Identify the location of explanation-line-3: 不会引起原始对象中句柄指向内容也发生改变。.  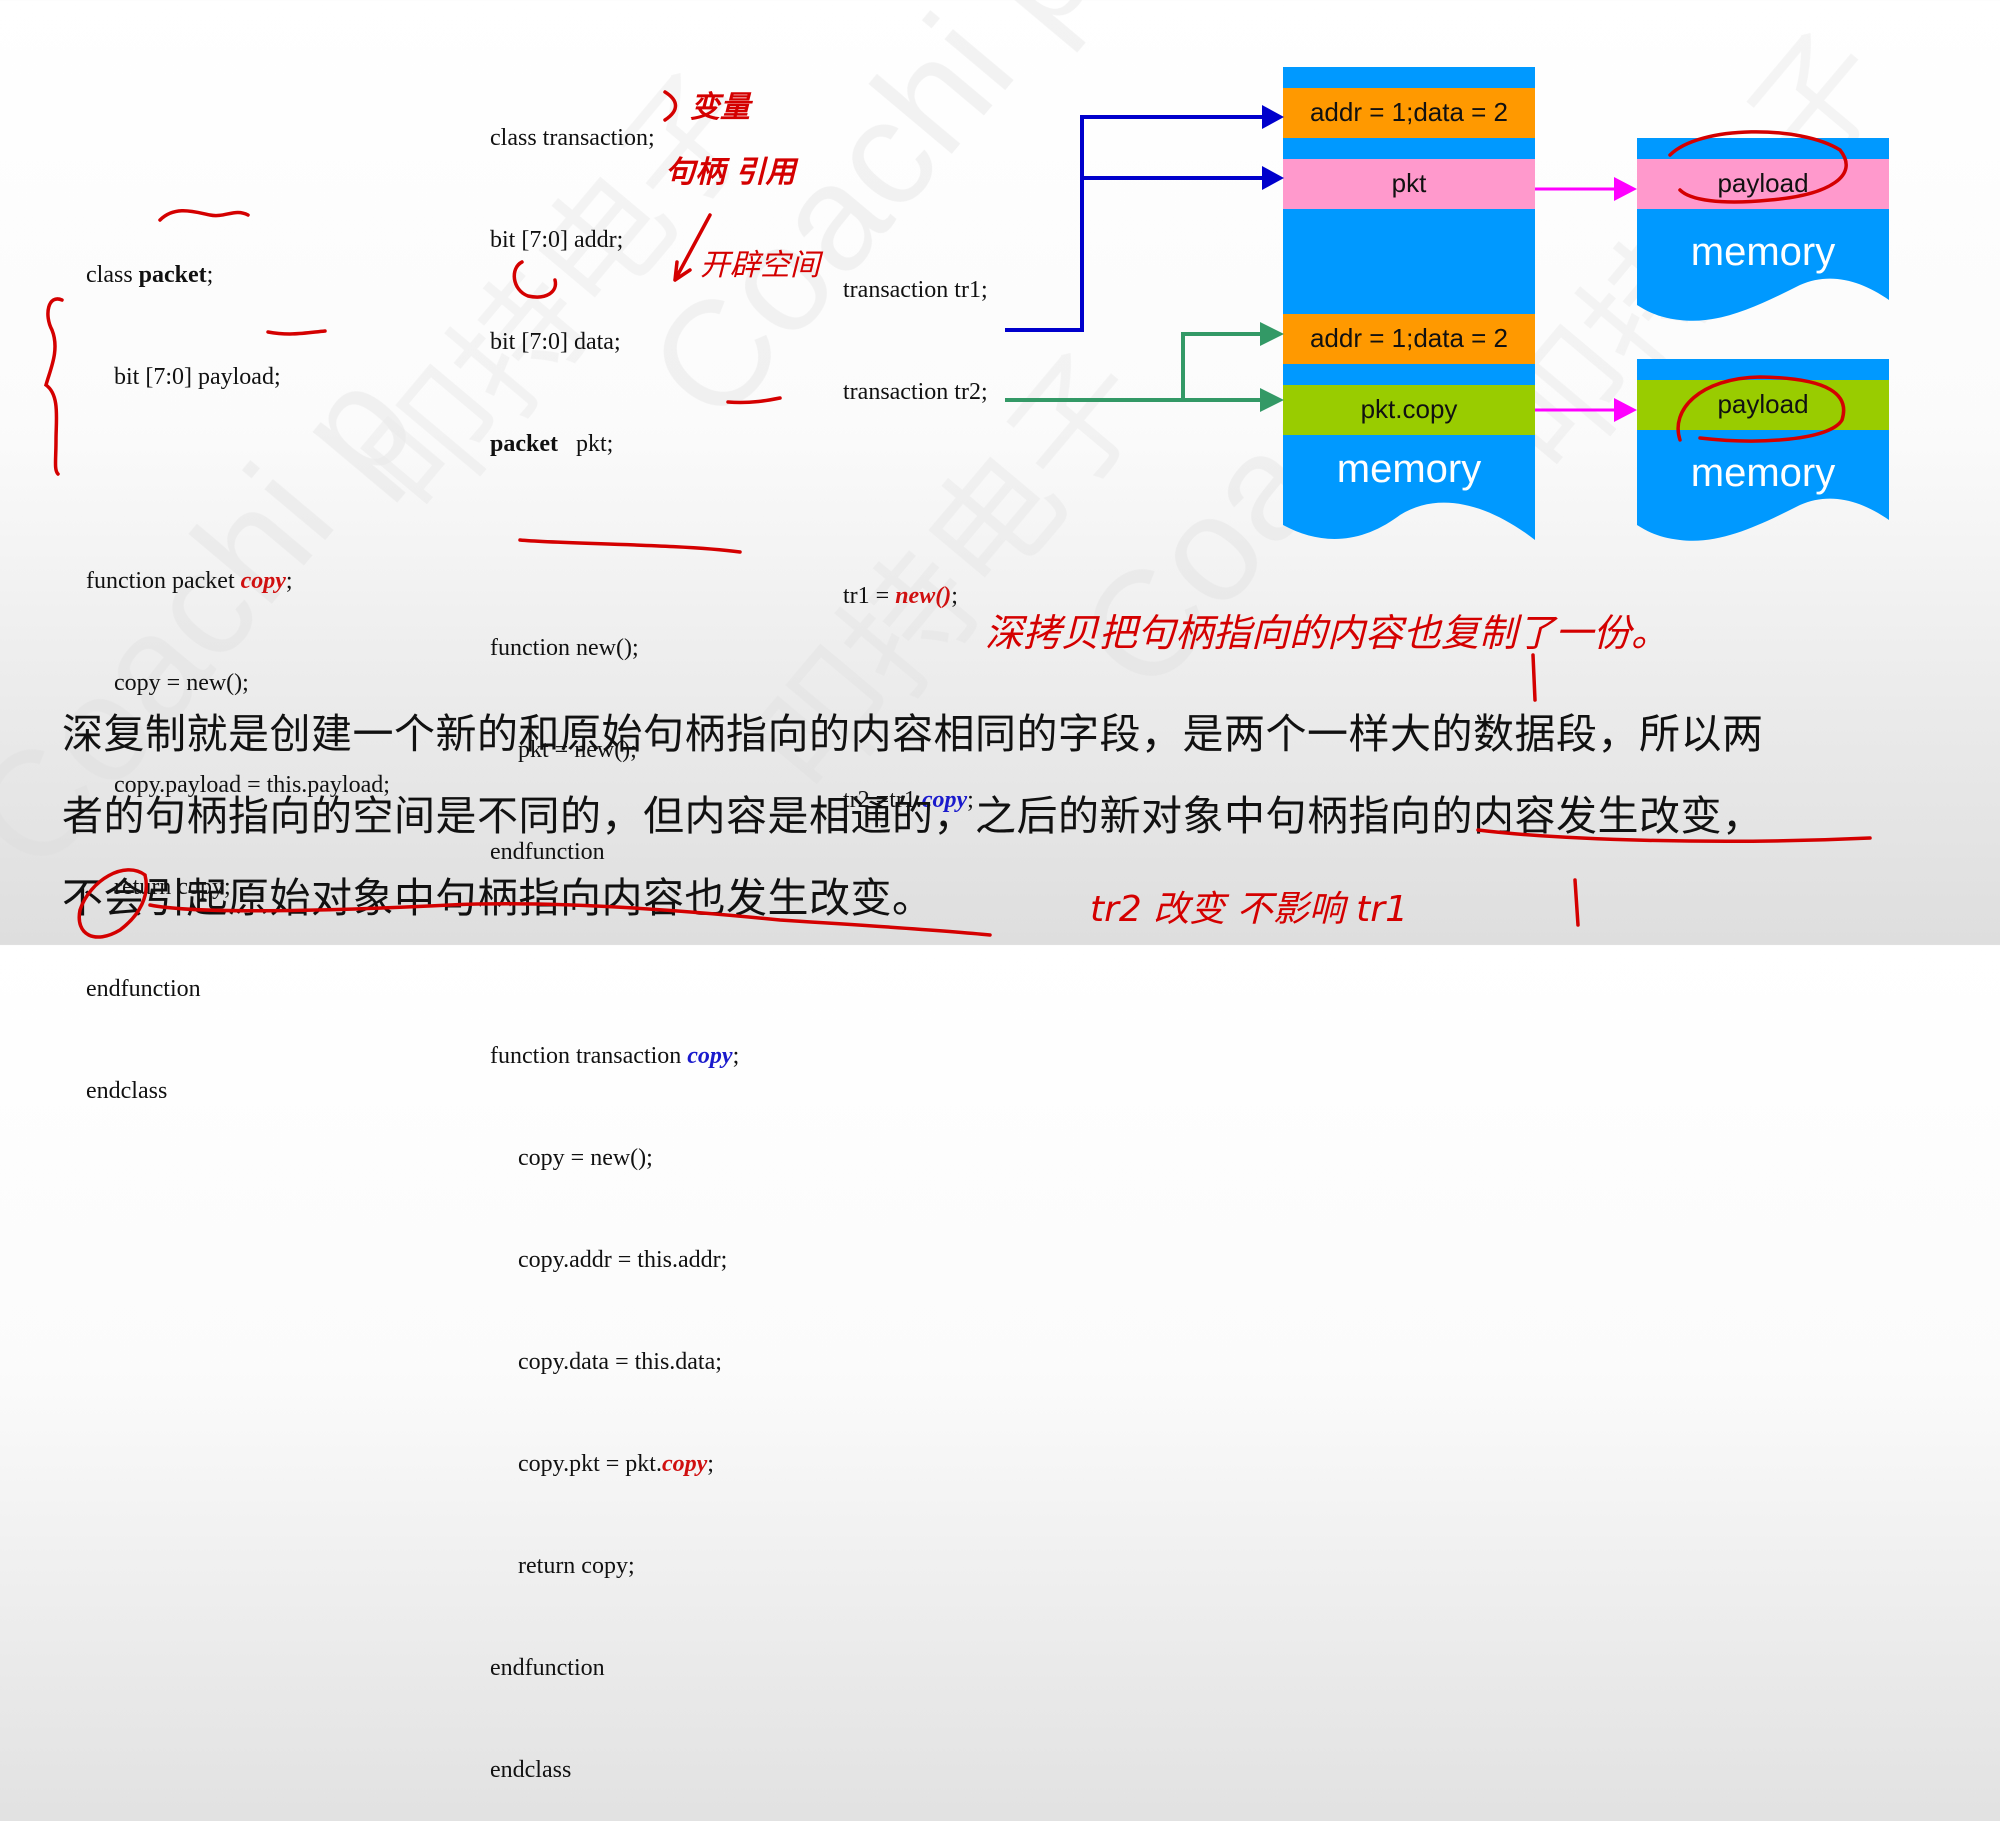
(498, 898).